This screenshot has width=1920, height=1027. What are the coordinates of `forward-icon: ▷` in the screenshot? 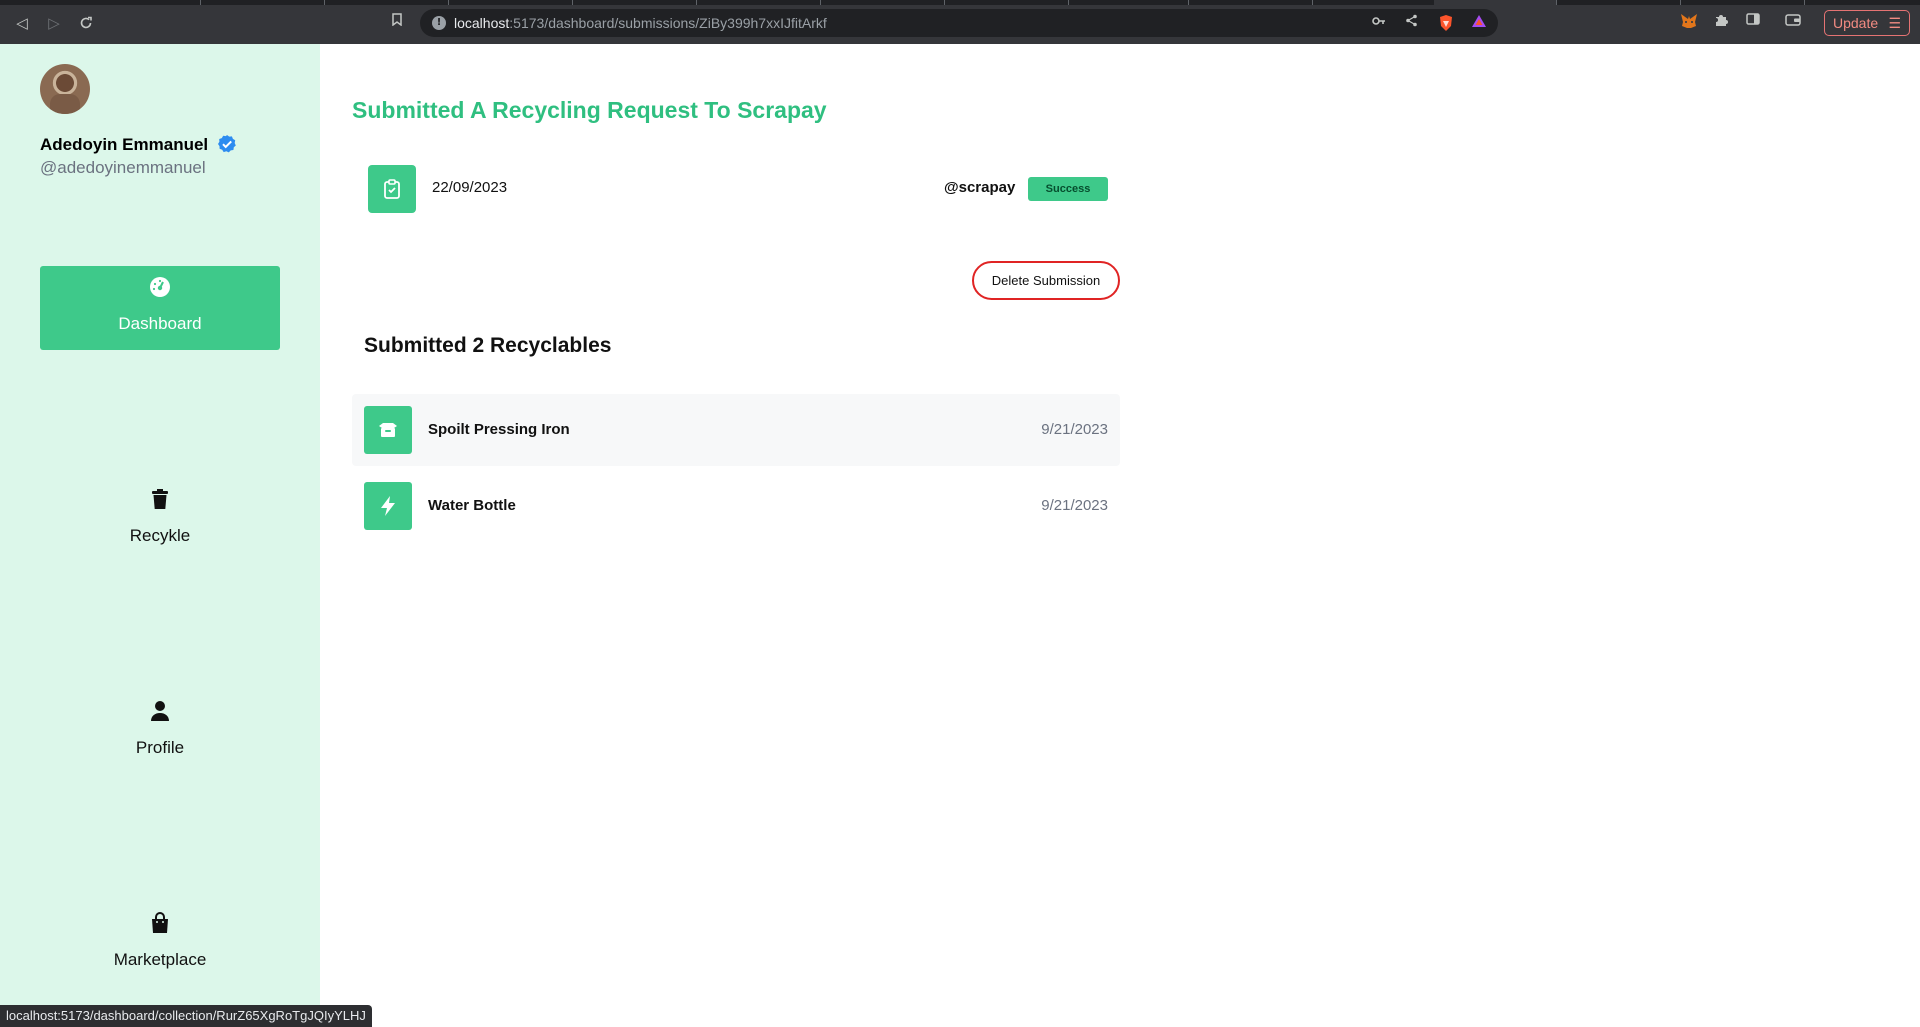 It's located at (54, 23).